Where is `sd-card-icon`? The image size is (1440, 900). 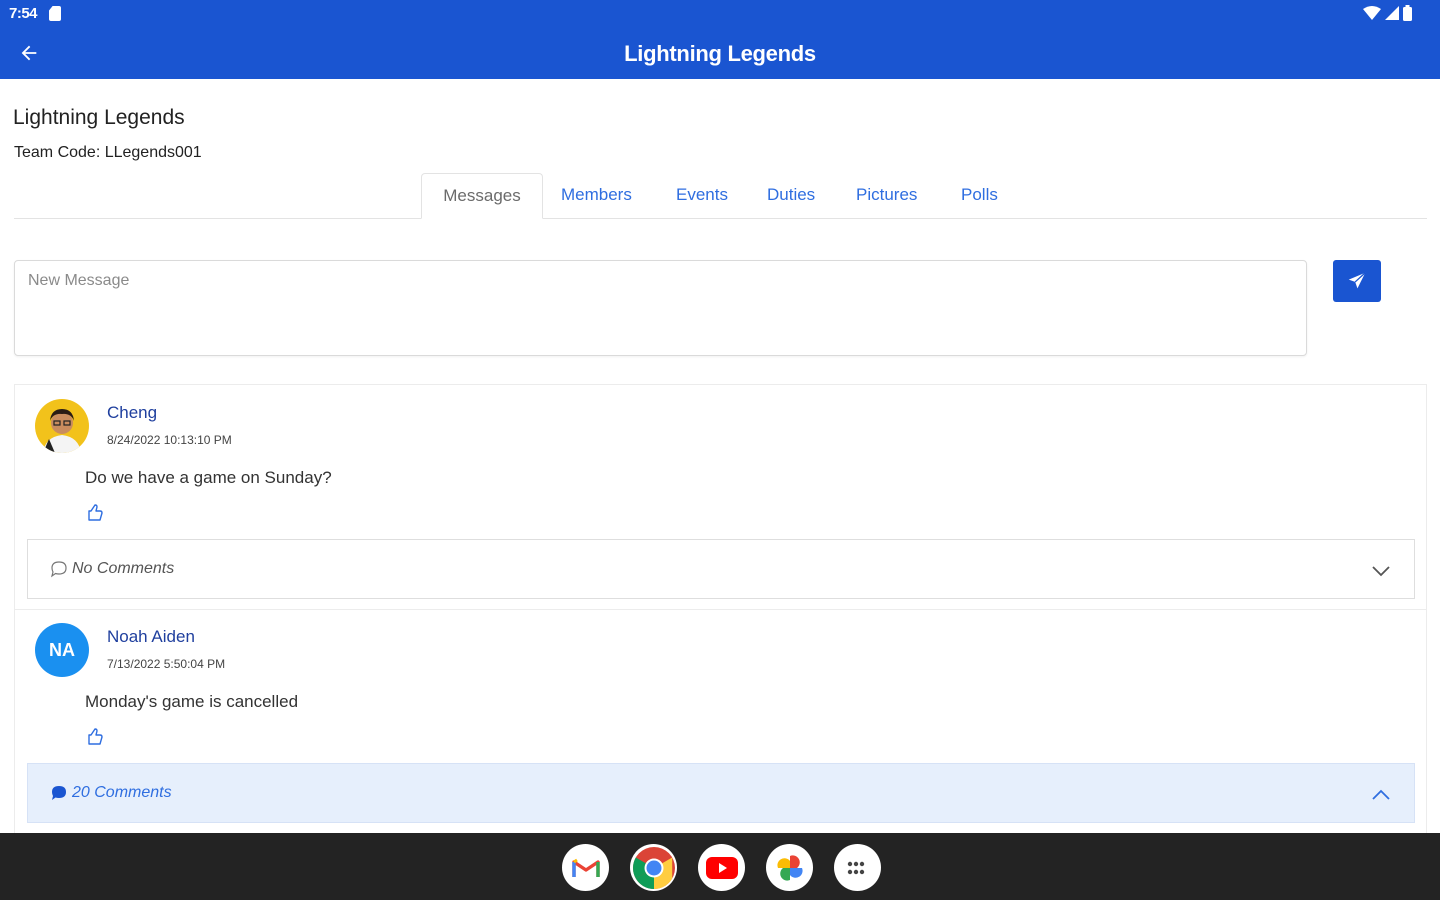
sd-card-icon is located at coordinates (55, 13).